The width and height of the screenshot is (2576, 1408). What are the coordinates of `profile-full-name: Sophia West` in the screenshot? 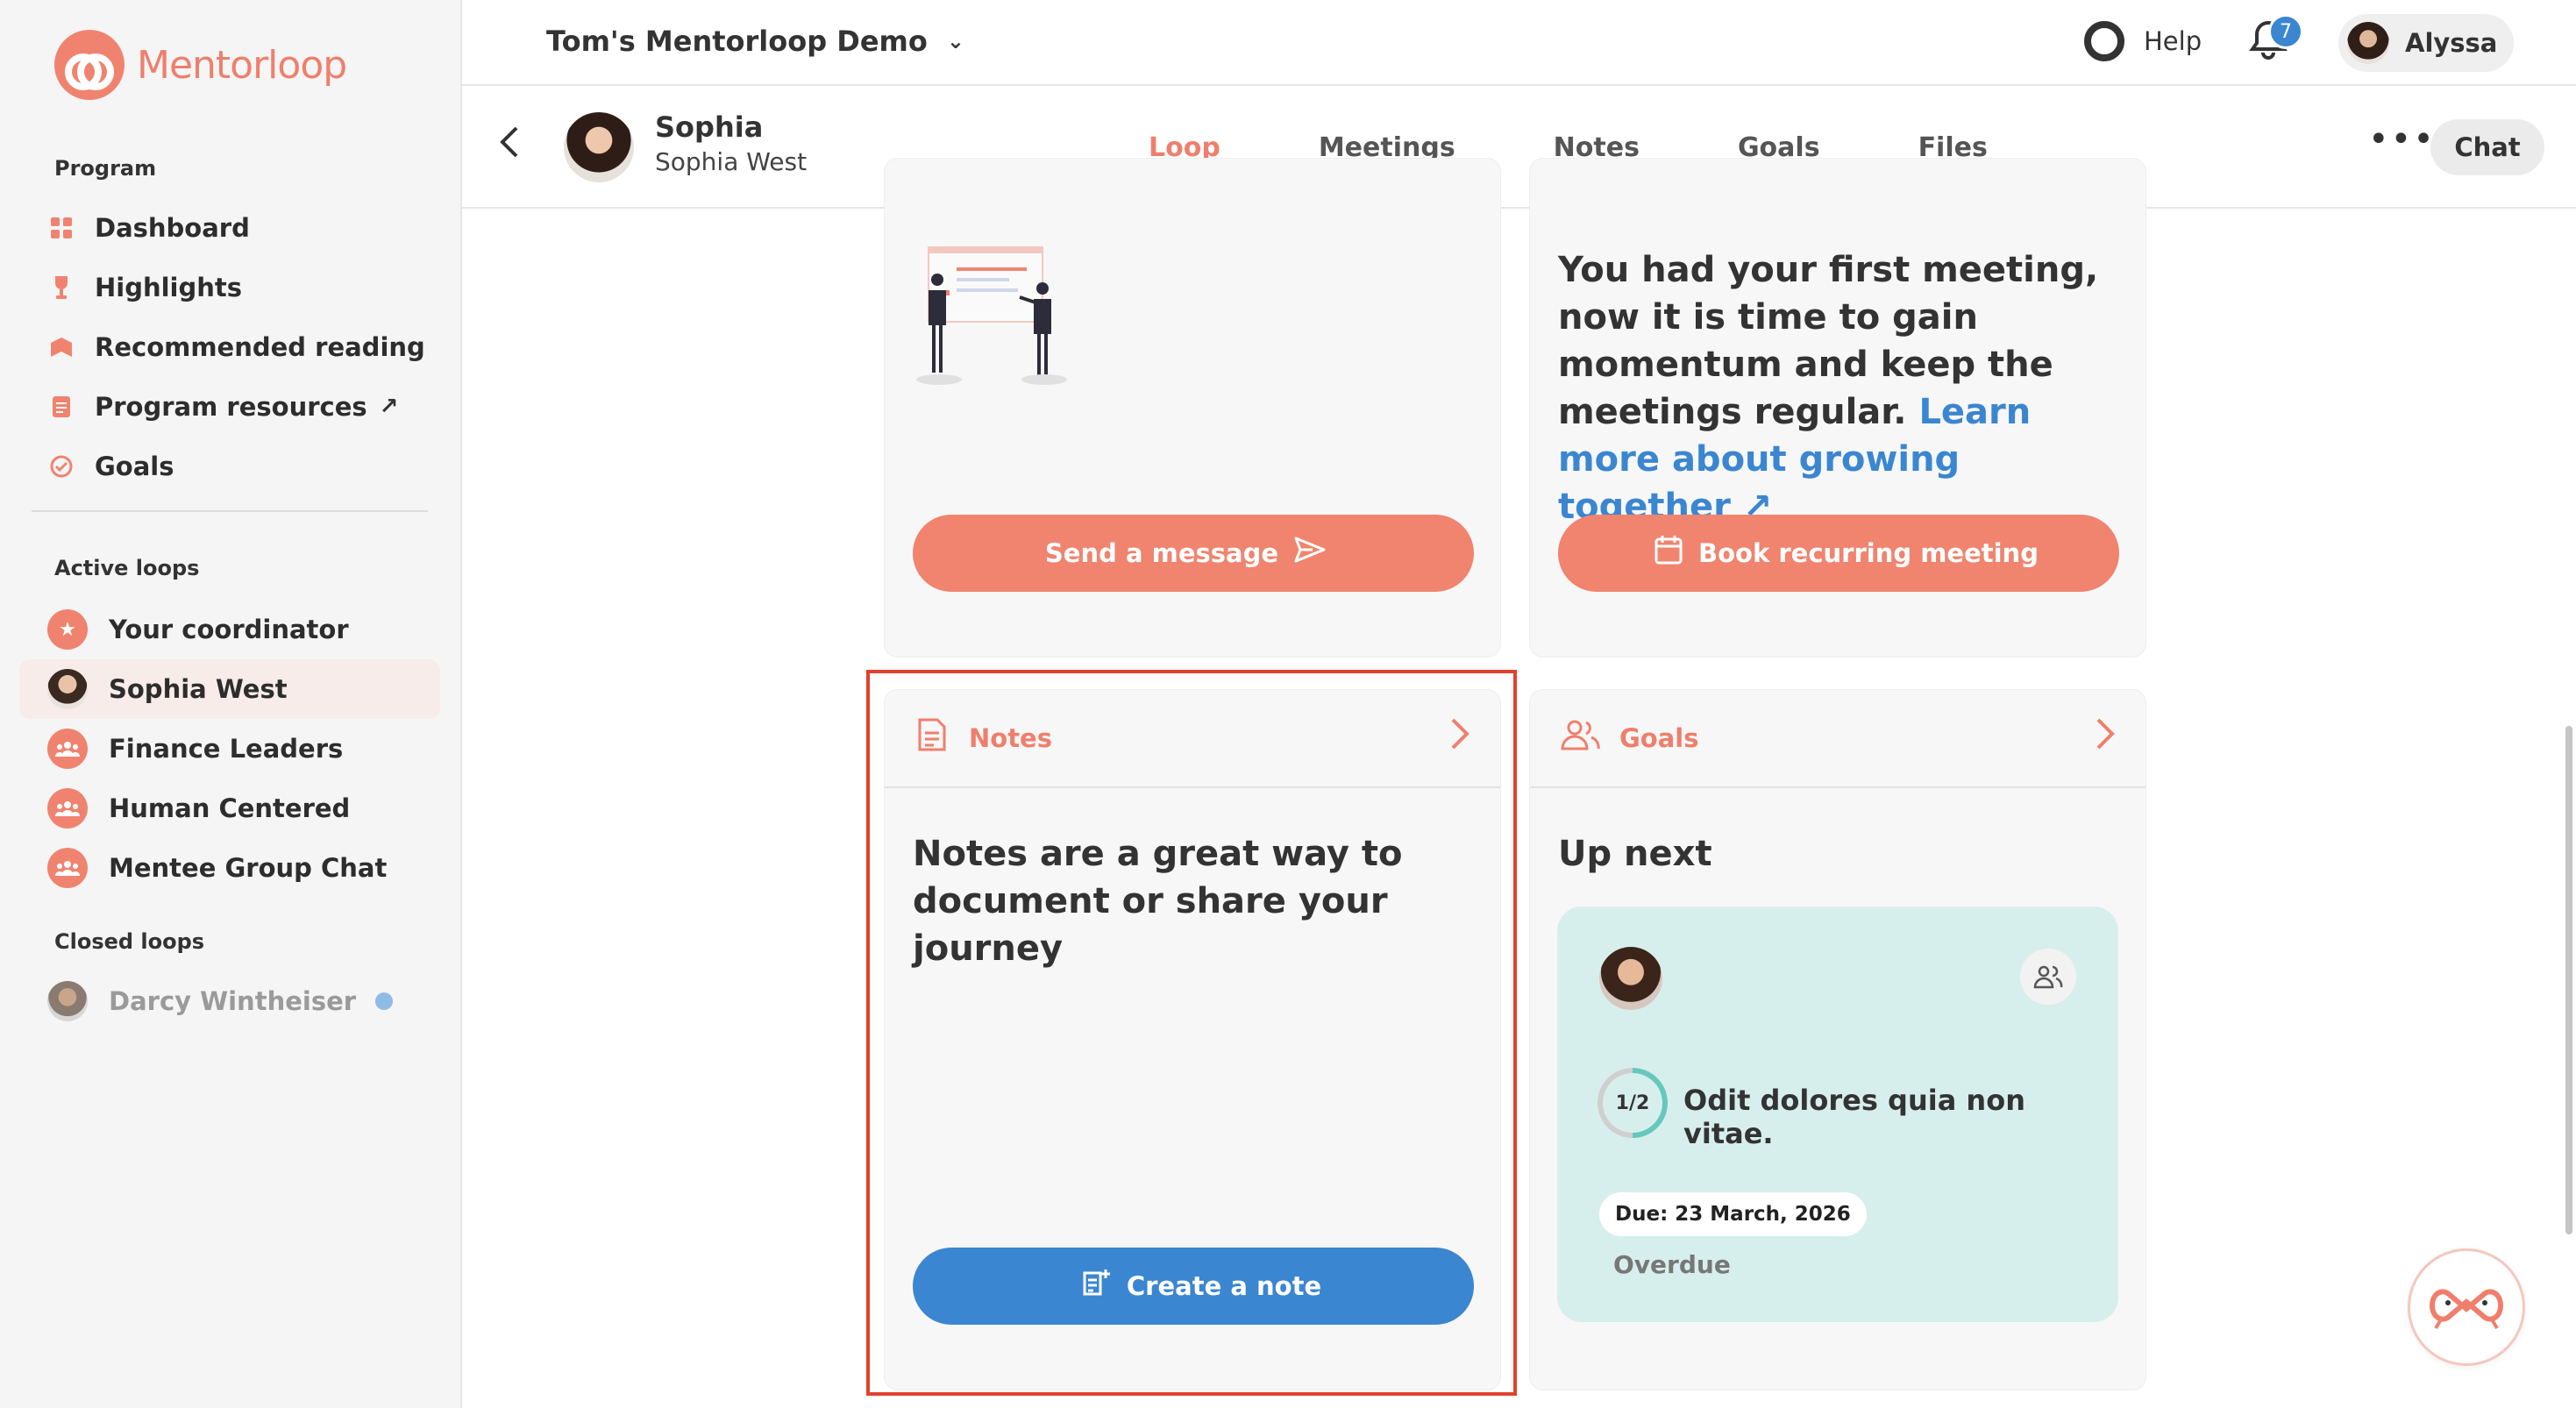 It's located at (731, 161).